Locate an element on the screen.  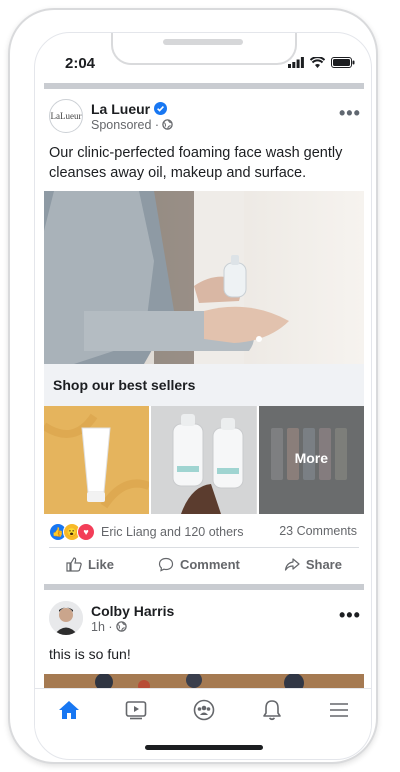
wifi-icon is located at coordinates (317, 62).